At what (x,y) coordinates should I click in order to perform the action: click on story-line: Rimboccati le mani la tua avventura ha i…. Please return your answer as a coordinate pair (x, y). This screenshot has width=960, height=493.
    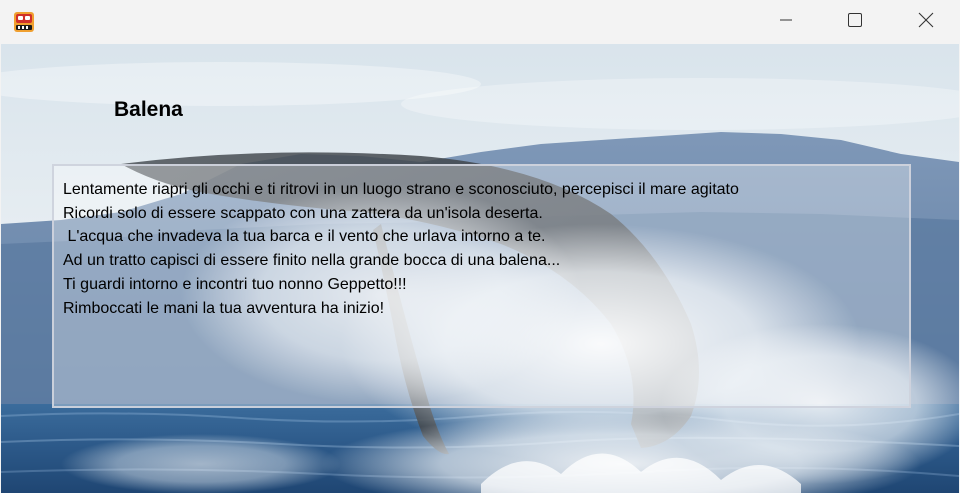
    Looking at the image, I should click on (224, 308).